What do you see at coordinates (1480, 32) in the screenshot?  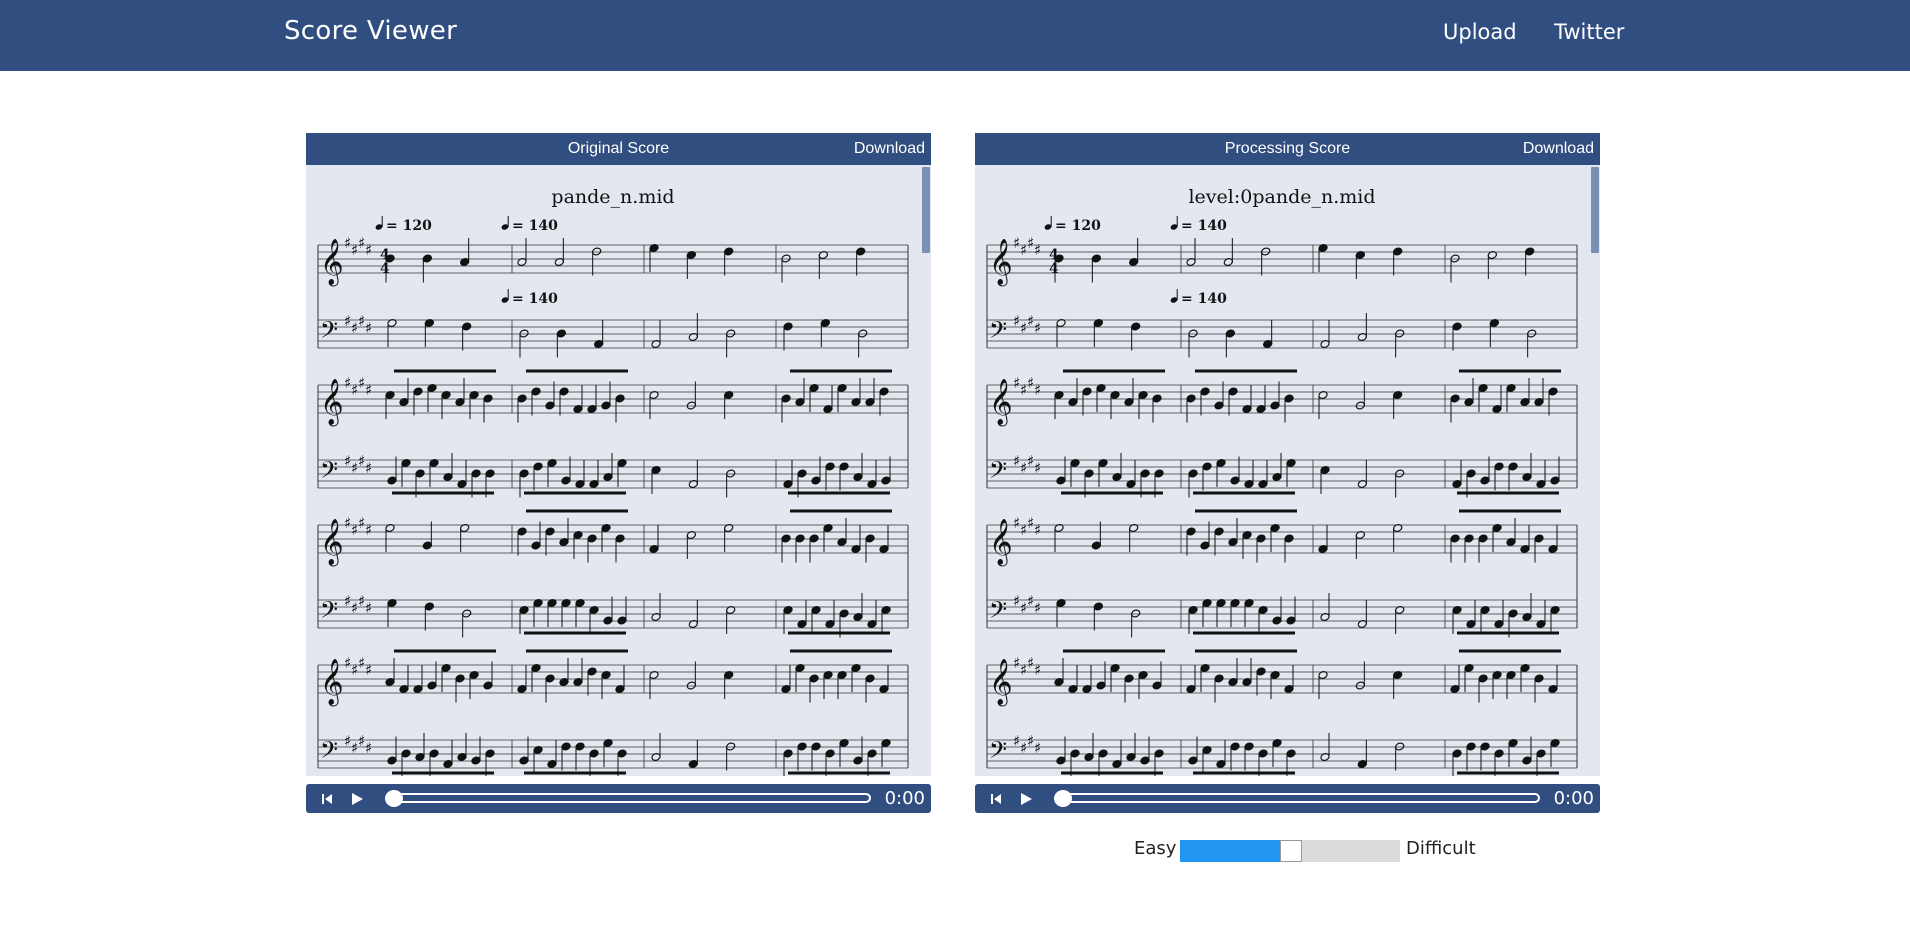 I see `upload-link: Upload` at bounding box center [1480, 32].